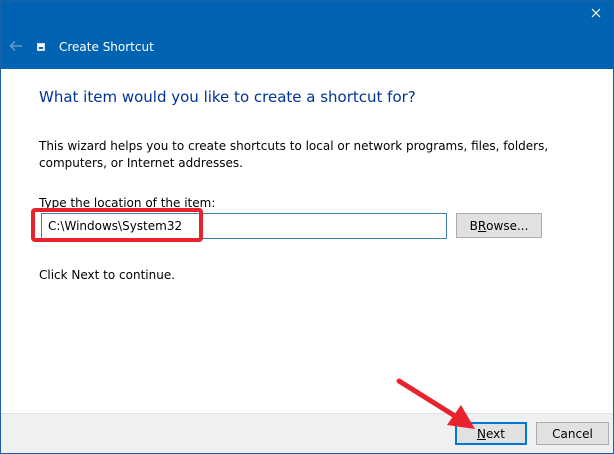  I want to click on cancel-button: Cancel, so click(572, 433).